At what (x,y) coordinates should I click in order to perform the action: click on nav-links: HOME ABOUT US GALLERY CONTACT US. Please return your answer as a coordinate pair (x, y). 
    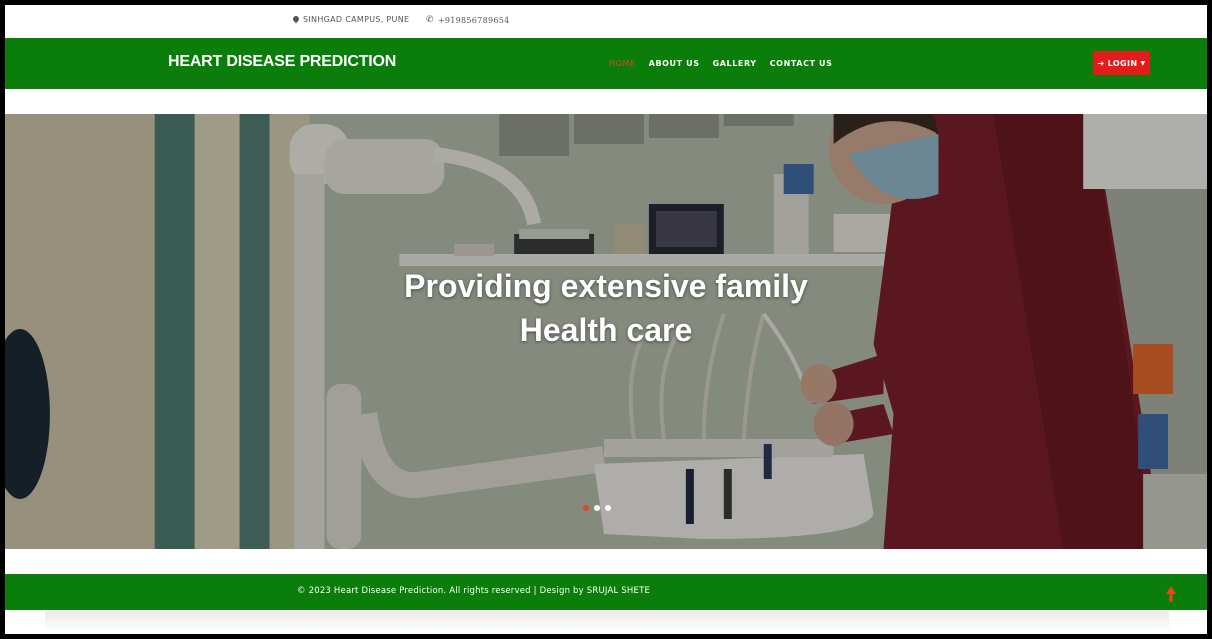
    Looking at the image, I should click on (720, 63).